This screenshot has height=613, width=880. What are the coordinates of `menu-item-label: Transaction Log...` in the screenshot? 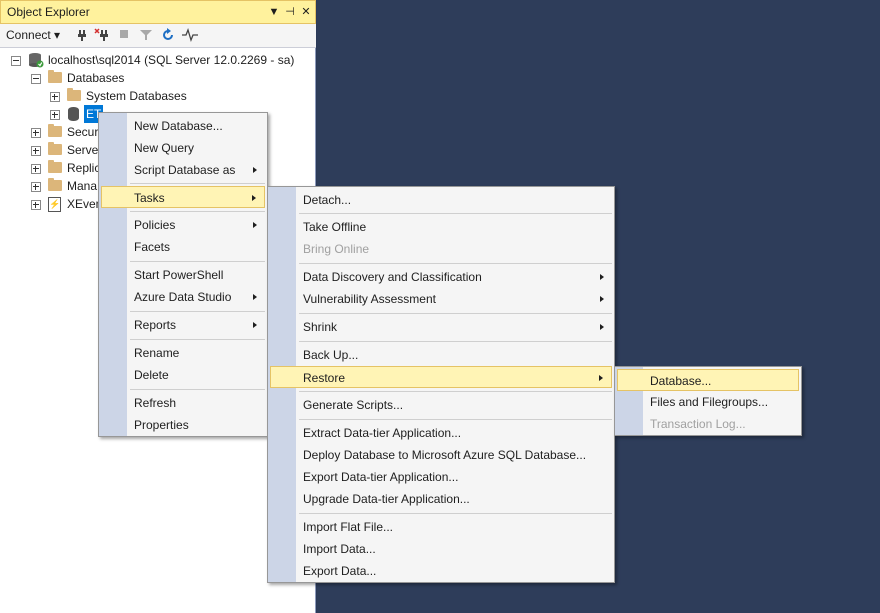 It's located at (698, 424).